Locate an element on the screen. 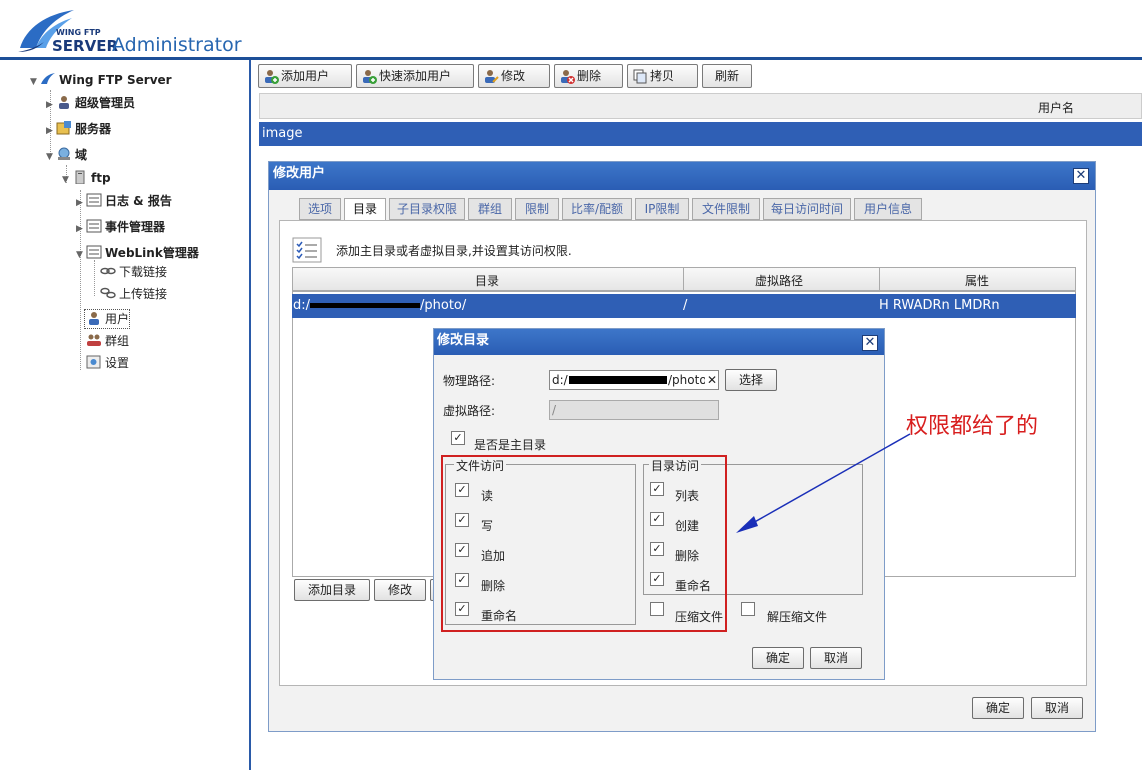 Image resolution: width=1142 pixels, height=770 pixels. decompress-checkbox is located at coordinates (748, 609).